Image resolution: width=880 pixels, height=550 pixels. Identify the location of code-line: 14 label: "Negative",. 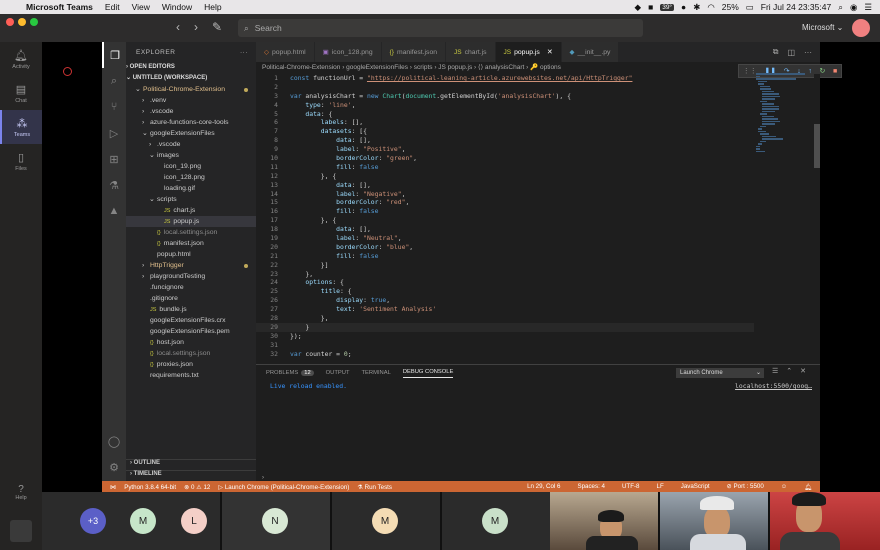
(505, 194).